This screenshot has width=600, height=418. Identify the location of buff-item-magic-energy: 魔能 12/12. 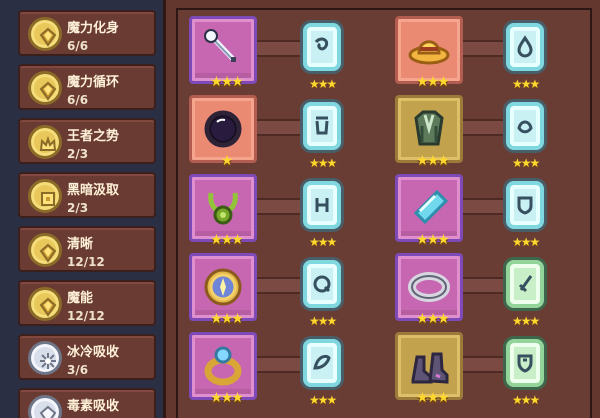
(87, 303).